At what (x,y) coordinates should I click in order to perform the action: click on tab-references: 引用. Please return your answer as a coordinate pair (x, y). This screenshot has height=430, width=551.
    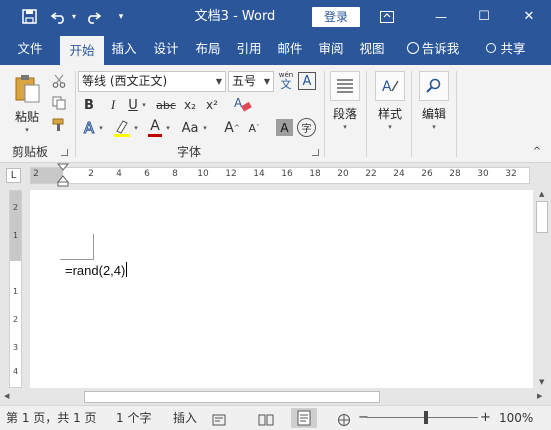
    Looking at the image, I should click on (249, 49).